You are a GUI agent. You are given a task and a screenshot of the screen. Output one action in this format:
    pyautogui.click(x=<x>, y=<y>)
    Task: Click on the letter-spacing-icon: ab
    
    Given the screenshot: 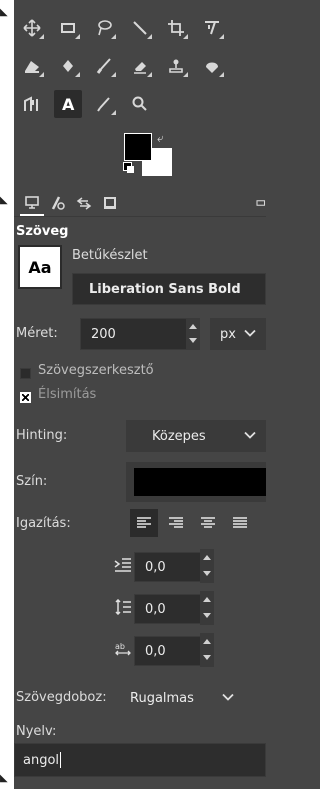 What is the action you would take?
    pyautogui.click(x=123, y=649)
    